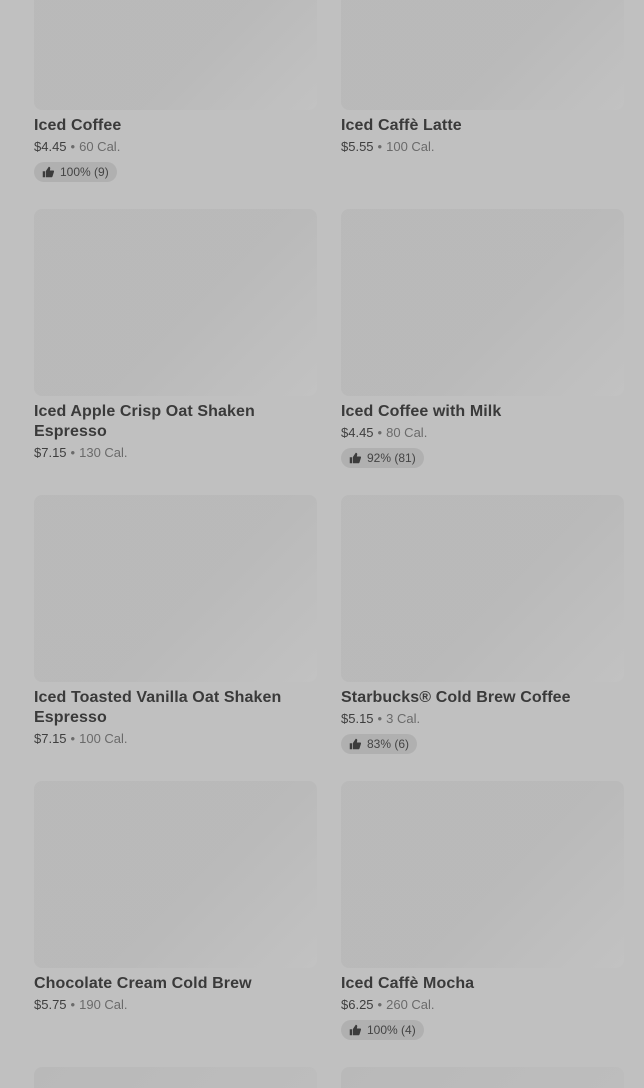 The height and width of the screenshot is (1088, 644). What do you see at coordinates (407, 432) in the screenshot?
I see `item-calories: 80 Cal.` at bounding box center [407, 432].